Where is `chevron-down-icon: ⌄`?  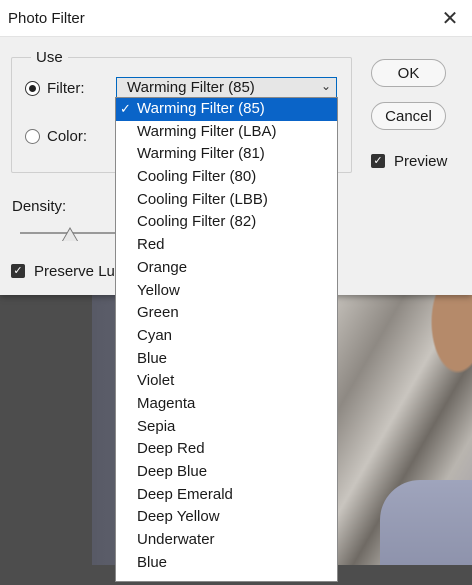
chevron-down-icon: ⌄ is located at coordinates (325, 86).